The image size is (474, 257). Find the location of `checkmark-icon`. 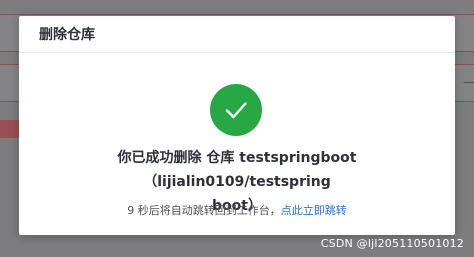

checkmark-icon is located at coordinates (236, 110).